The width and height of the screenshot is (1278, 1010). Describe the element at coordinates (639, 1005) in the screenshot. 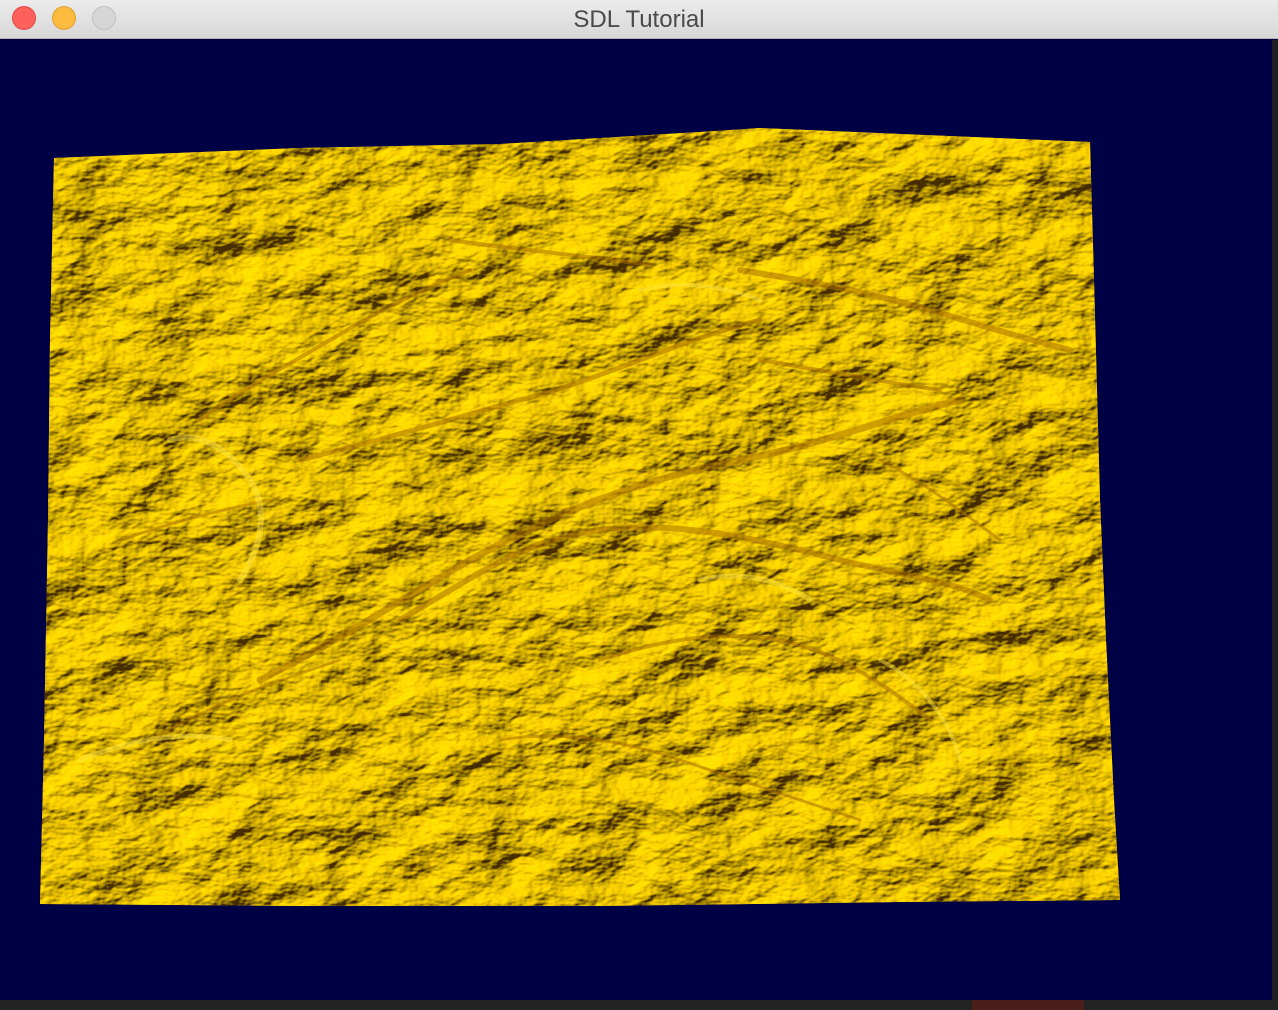

I see `desktop-strip` at that location.